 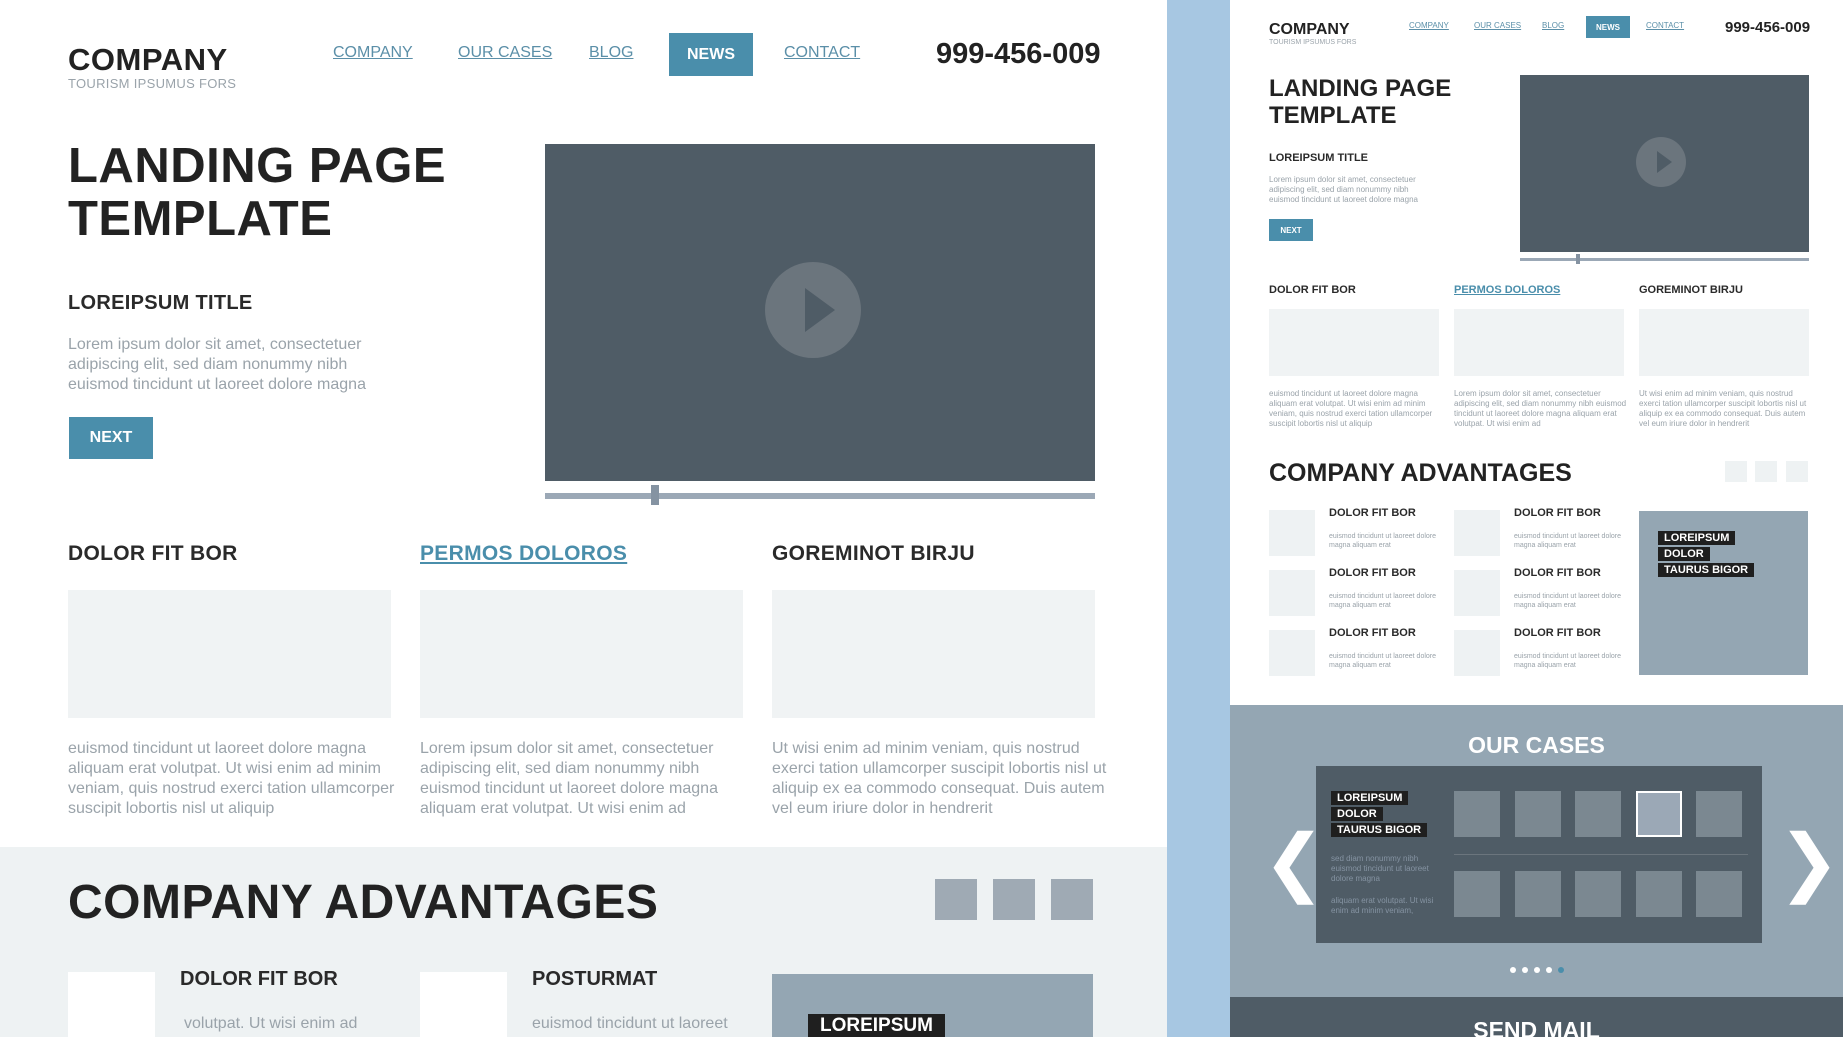 What do you see at coordinates (595, 979) in the screenshot?
I see `advantage-item-title: POSTURMAT` at bounding box center [595, 979].